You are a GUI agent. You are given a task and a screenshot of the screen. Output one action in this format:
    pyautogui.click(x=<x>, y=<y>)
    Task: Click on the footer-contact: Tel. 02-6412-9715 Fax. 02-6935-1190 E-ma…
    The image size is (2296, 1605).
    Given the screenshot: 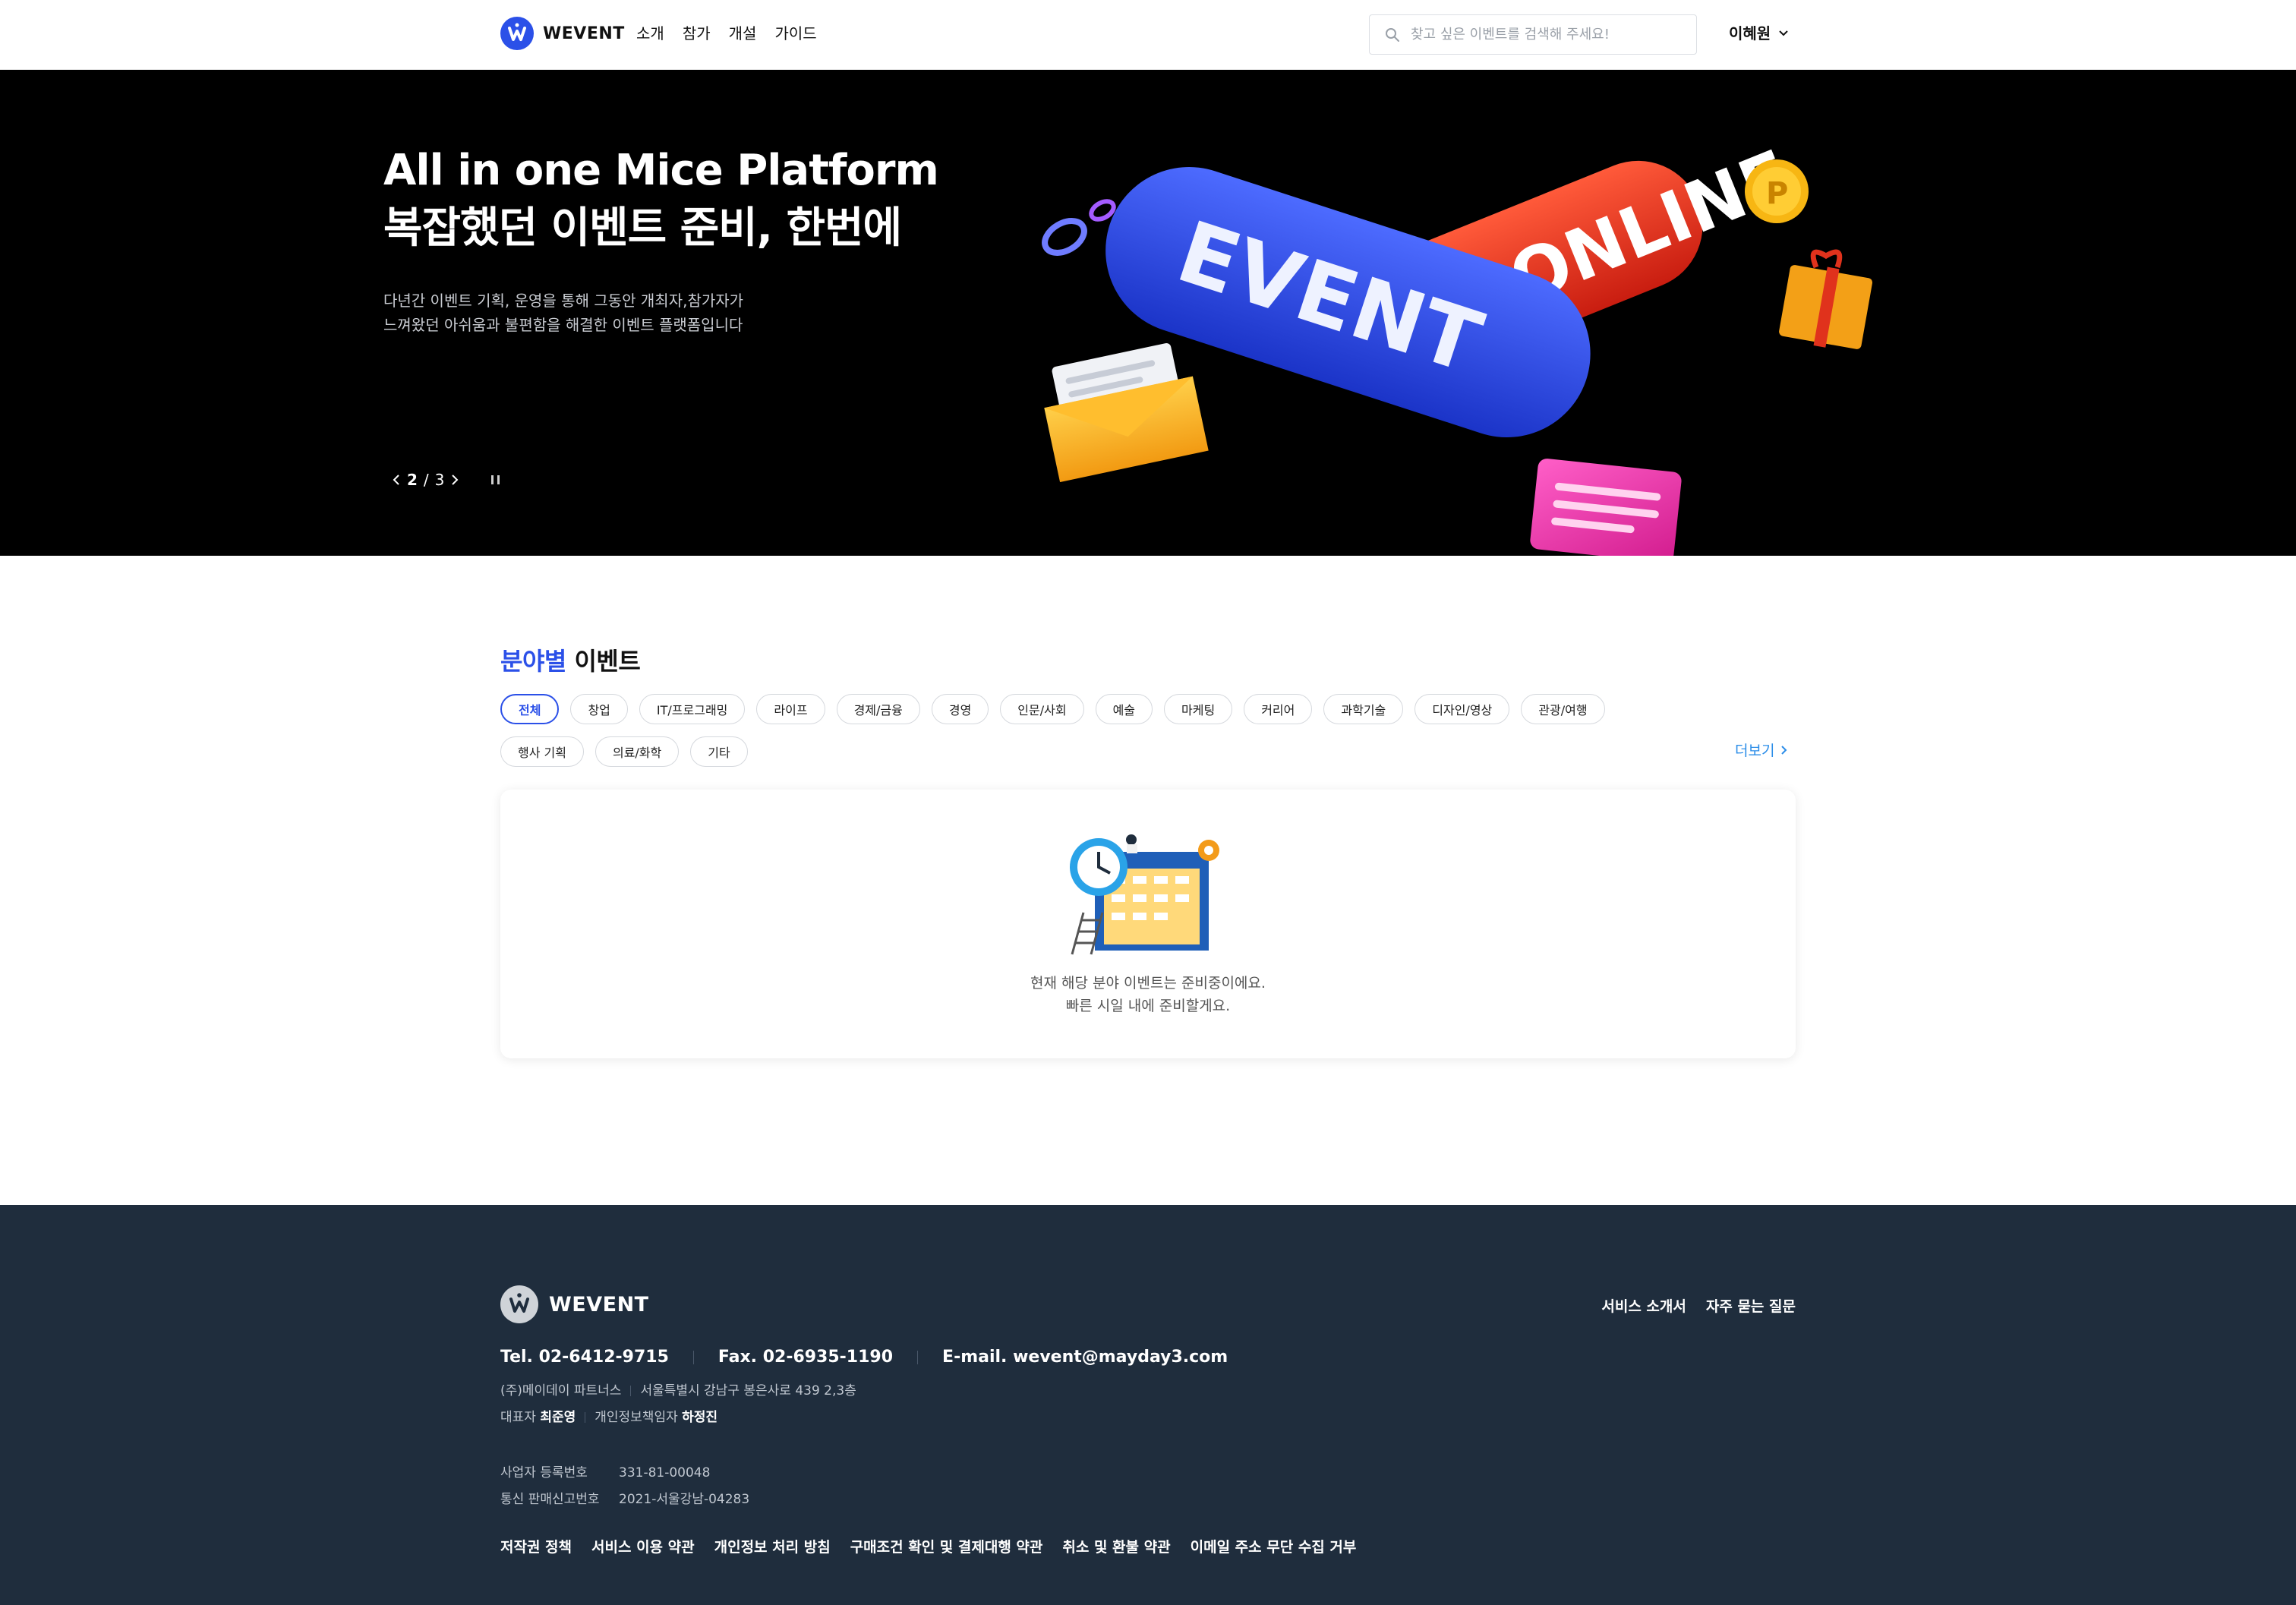 What is the action you would take?
    pyautogui.click(x=864, y=1357)
    